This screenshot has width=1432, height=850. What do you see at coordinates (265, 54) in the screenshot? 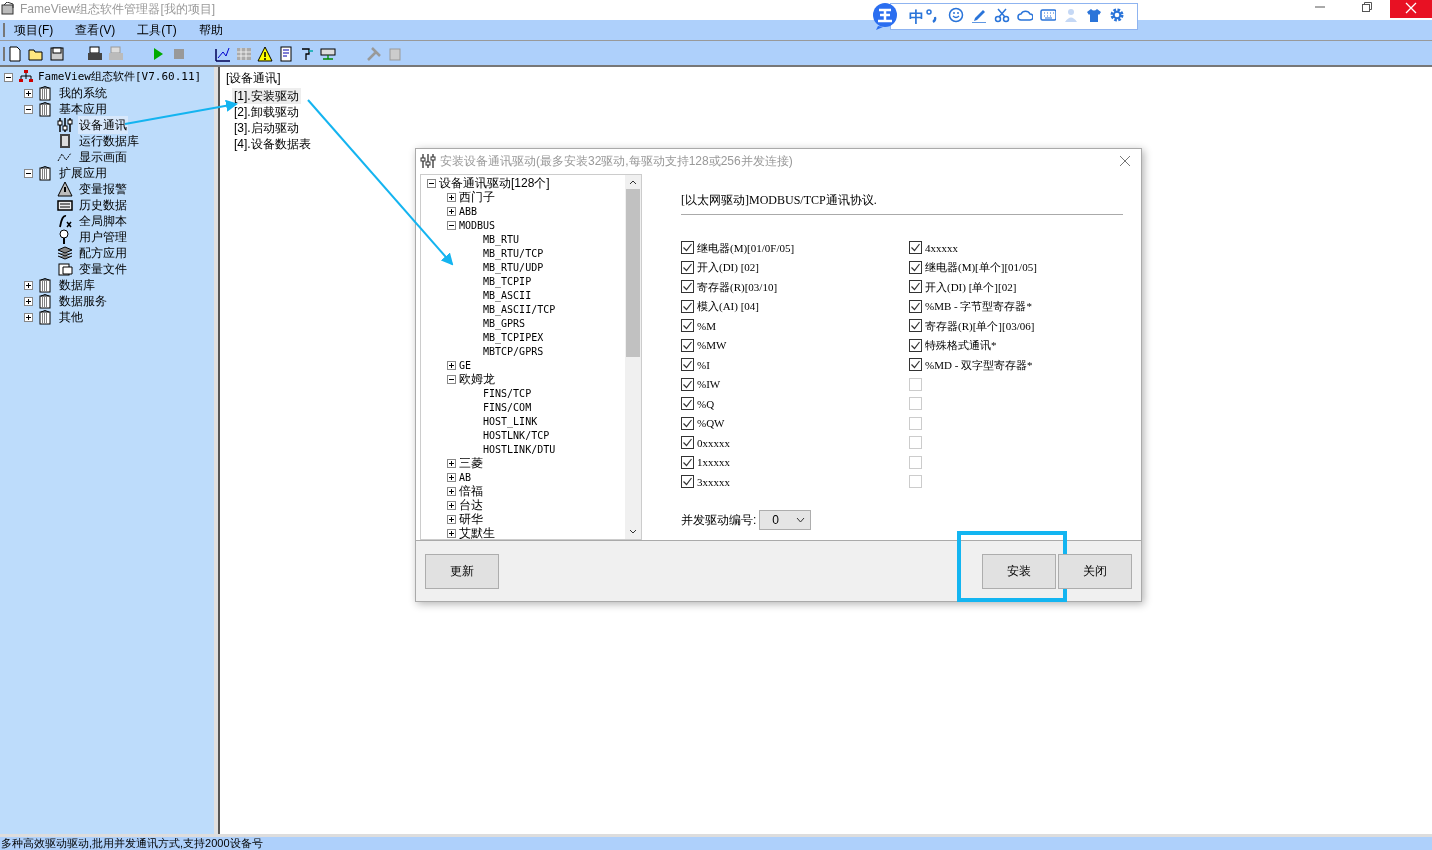
I see `warning-icon` at bounding box center [265, 54].